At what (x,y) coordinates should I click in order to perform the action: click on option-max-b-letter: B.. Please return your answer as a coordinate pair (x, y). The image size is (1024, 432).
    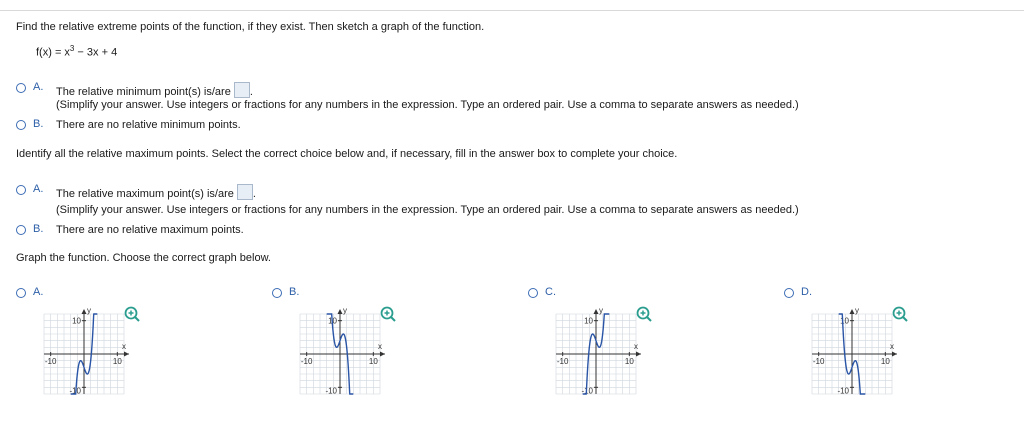
    Looking at the image, I should click on (38, 229).